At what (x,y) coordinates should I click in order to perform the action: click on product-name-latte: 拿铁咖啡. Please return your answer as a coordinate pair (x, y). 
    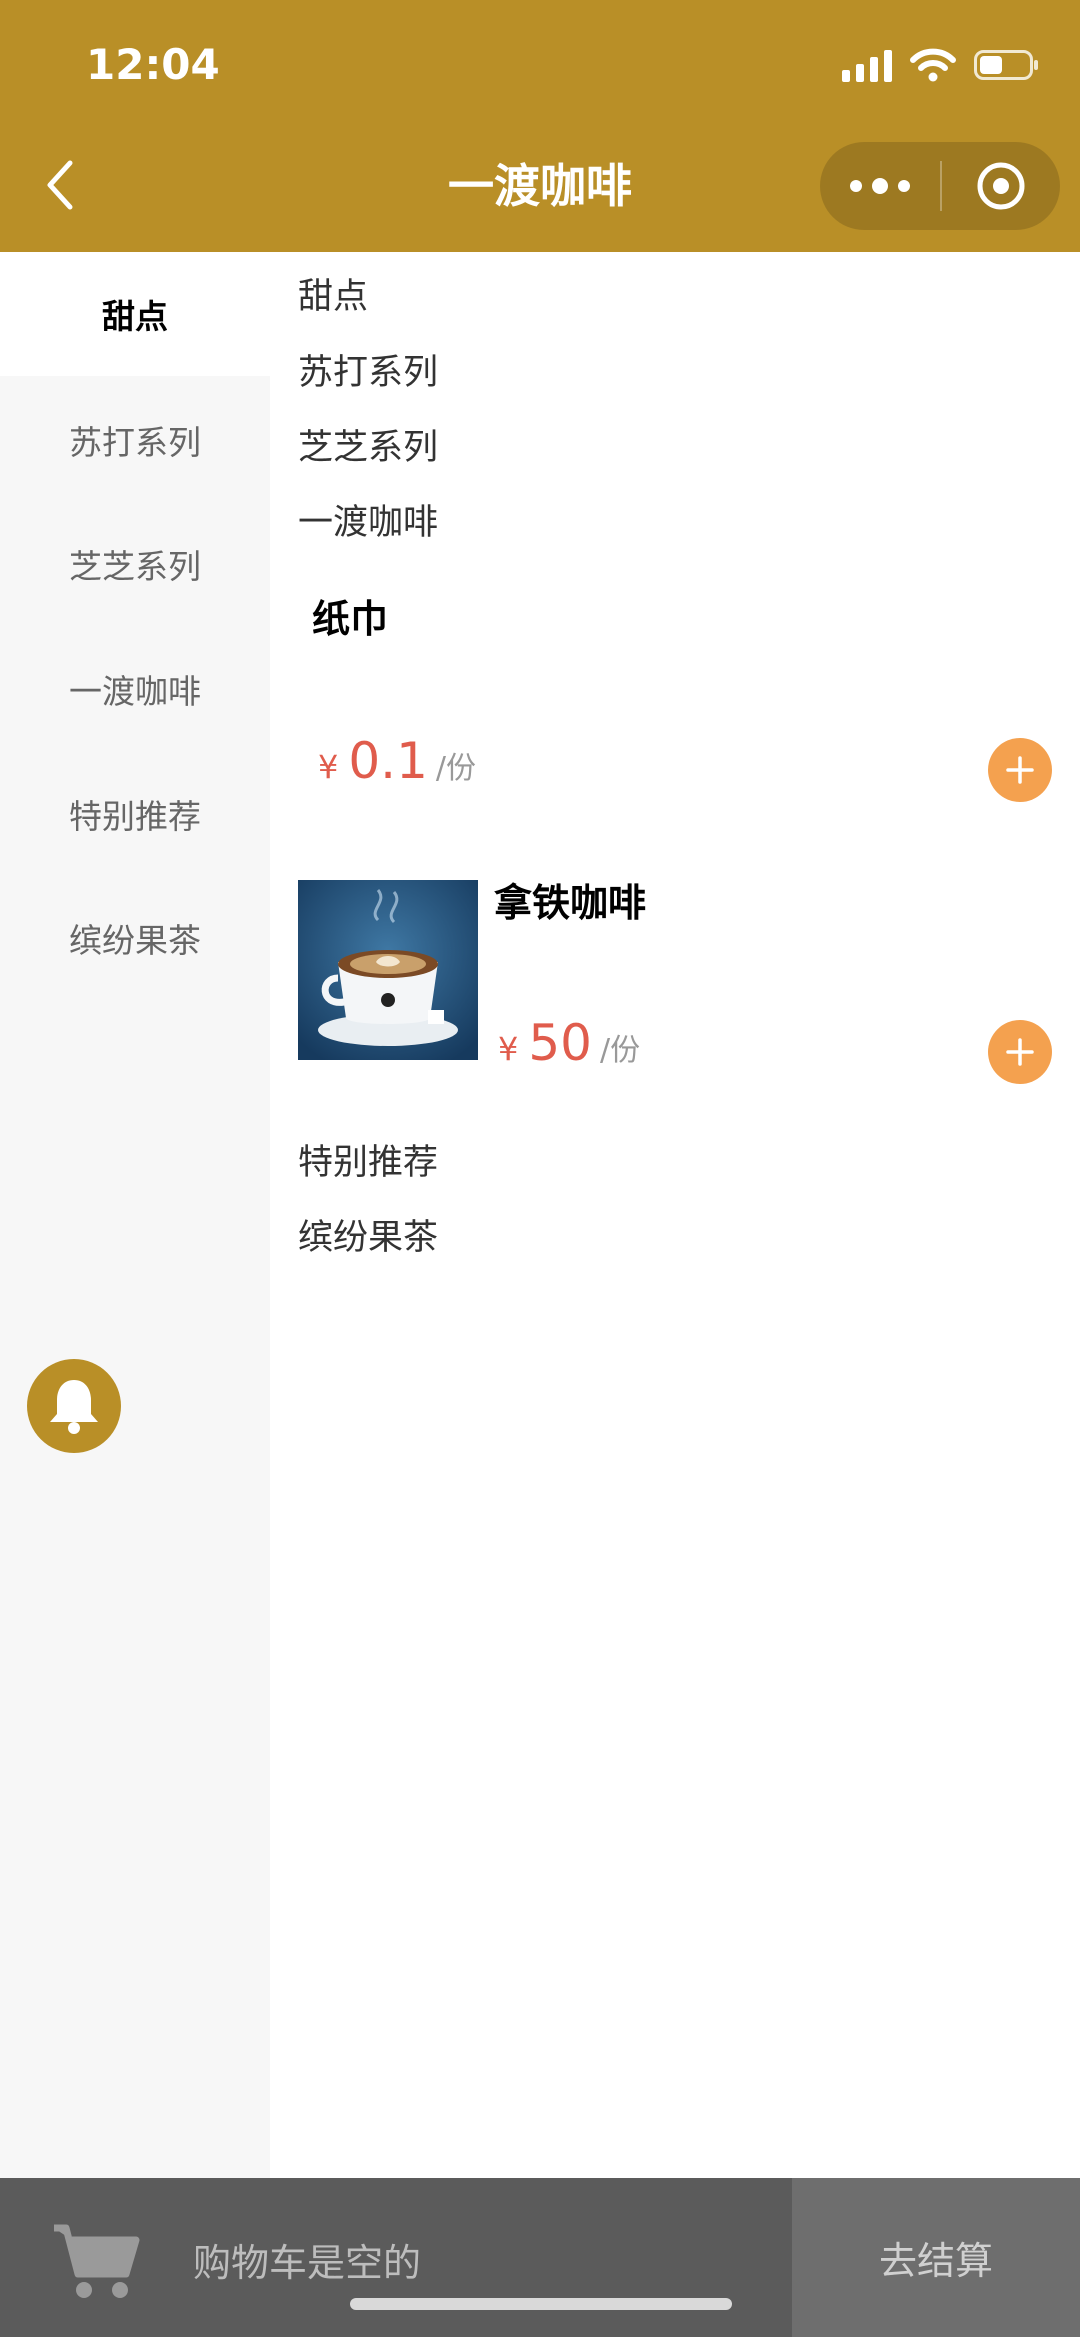
    Looking at the image, I should click on (570, 903).